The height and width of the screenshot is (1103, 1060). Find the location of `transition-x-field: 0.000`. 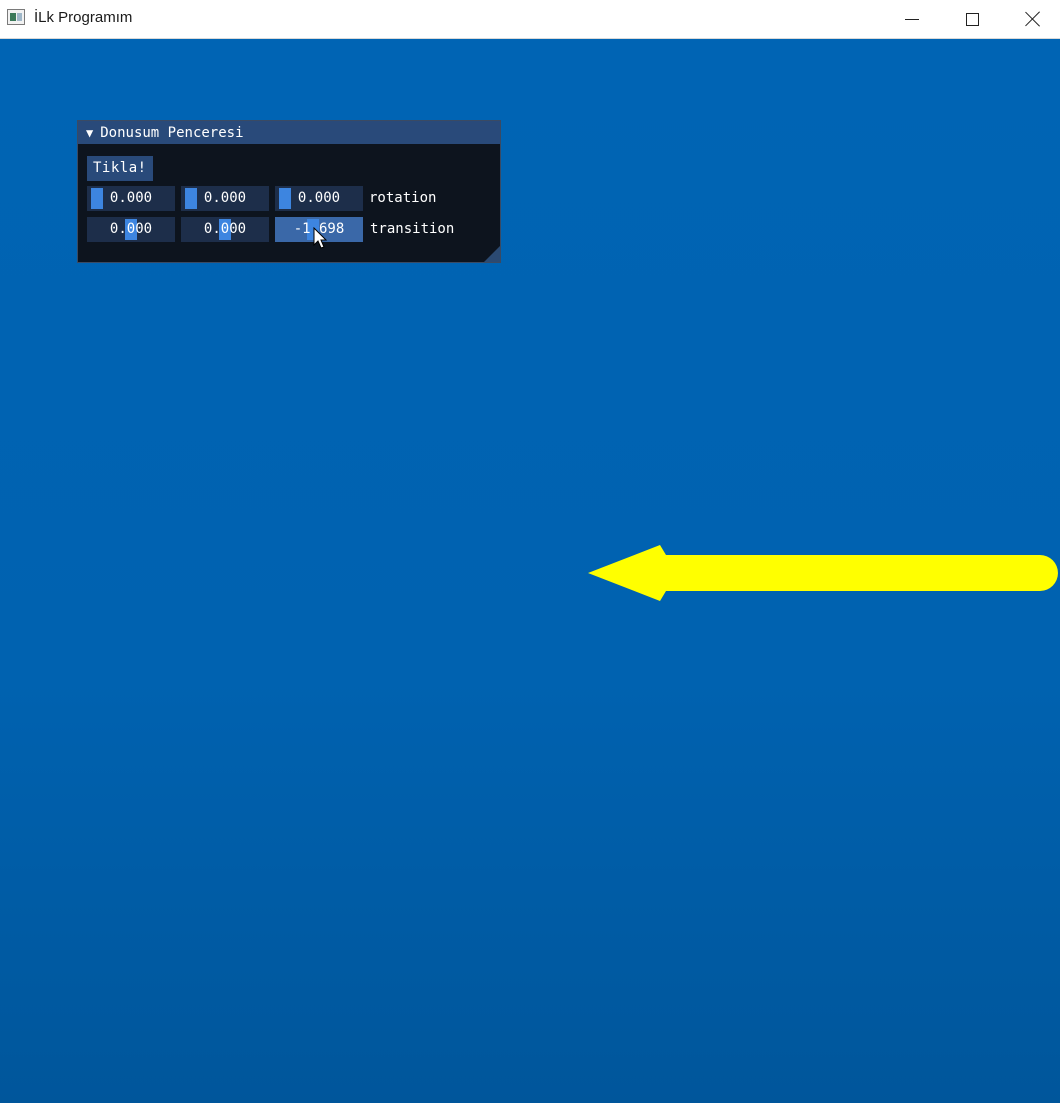

transition-x-field: 0.000 is located at coordinates (131, 229).